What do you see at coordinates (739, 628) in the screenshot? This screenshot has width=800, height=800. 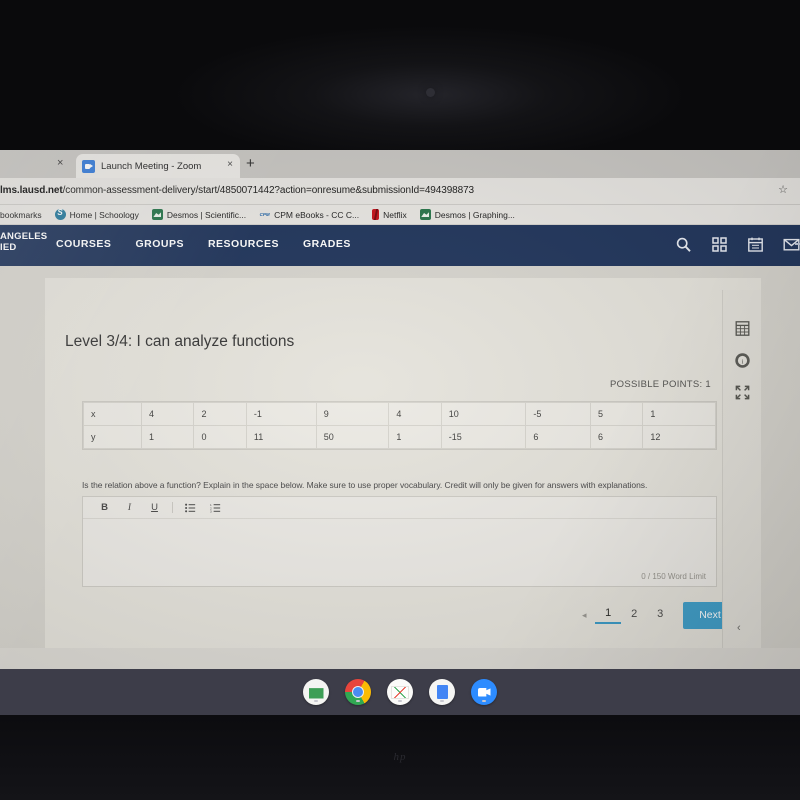 I see `collapse-rail-button: ‹` at bounding box center [739, 628].